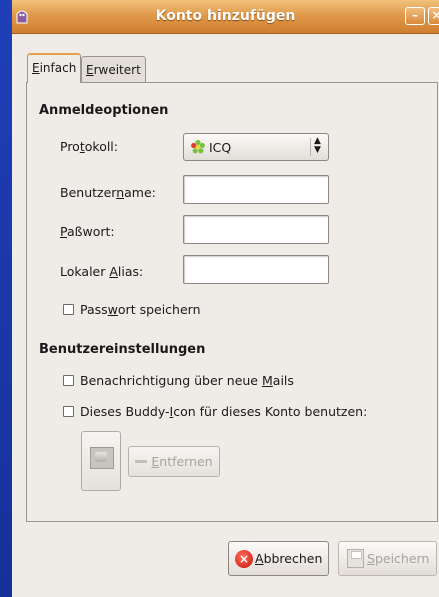 Image resolution: width=439 pixels, height=597 pixels. What do you see at coordinates (256, 229) in the screenshot?
I see `password-input` at bounding box center [256, 229].